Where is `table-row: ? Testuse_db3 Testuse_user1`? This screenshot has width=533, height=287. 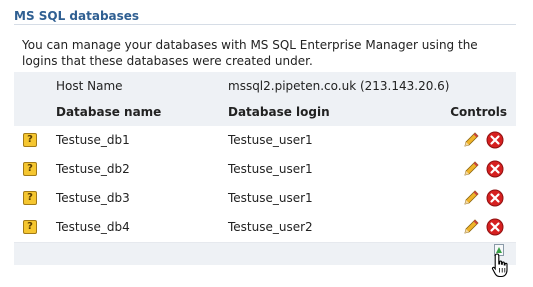
table-row: ? Testuse_db3 Testuse_user1 is located at coordinates (265, 199).